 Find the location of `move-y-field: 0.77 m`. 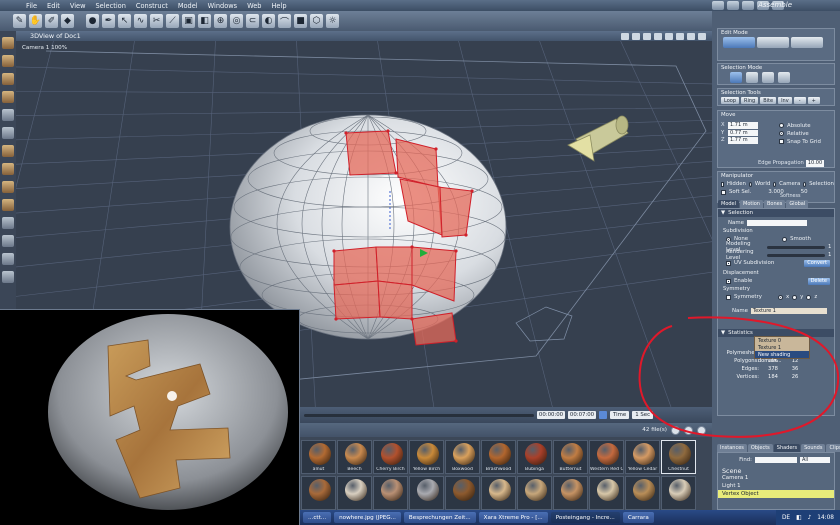

move-y-field: 0.77 m is located at coordinates (743, 132).